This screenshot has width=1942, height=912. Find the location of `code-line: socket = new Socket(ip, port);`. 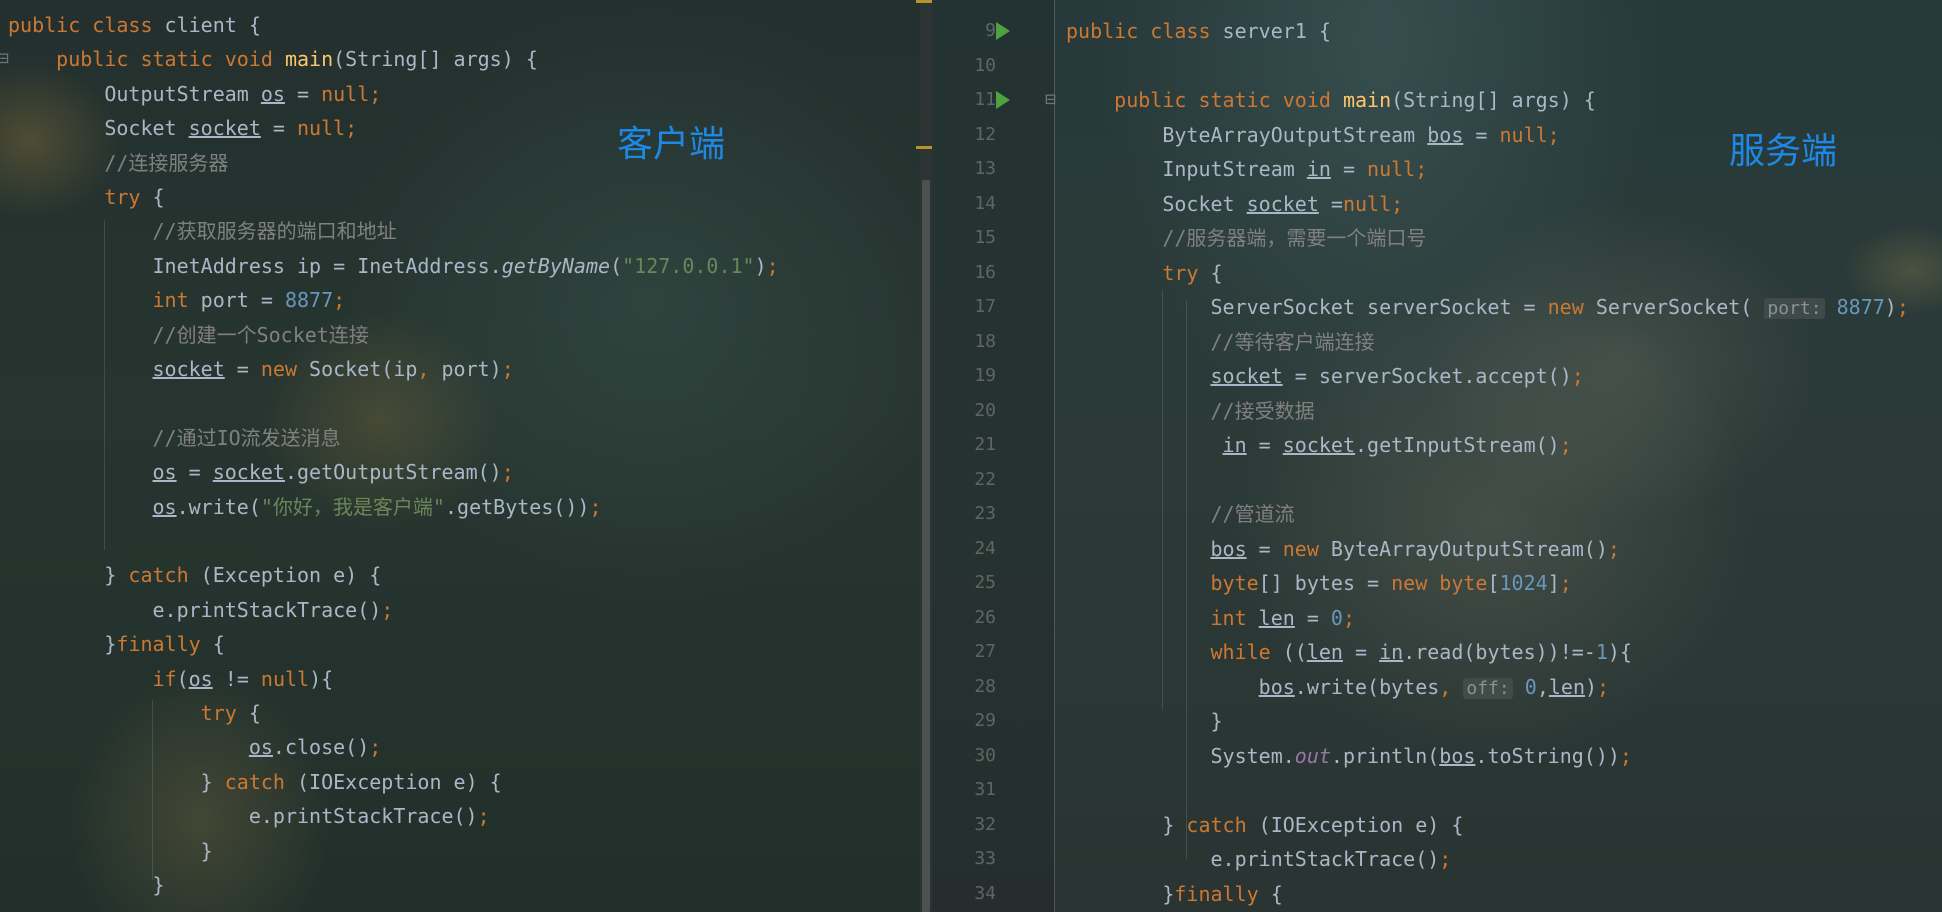

code-line: socket = new Socket(ip, port); is located at coordinates (261, 369).